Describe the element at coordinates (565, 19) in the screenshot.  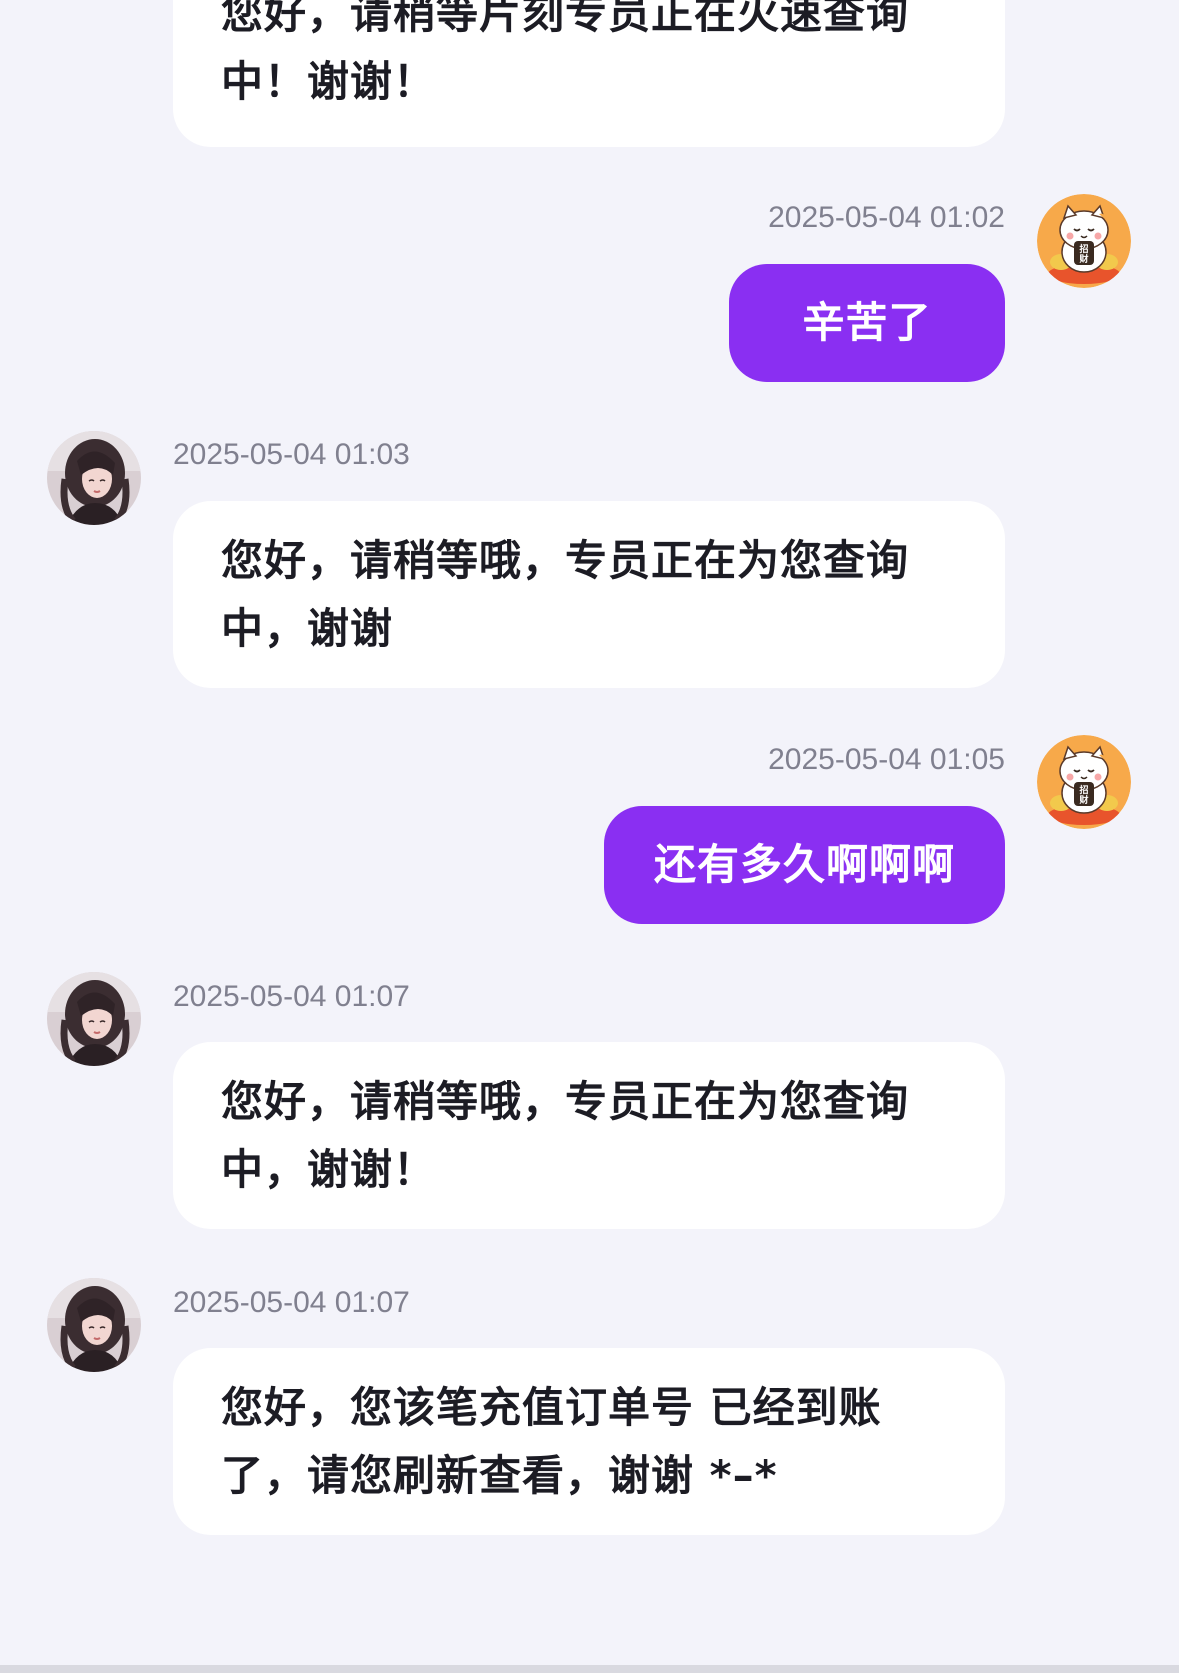
I see `message-text-line: 您好，请稍等片刻专员正在火速查询` at that location.